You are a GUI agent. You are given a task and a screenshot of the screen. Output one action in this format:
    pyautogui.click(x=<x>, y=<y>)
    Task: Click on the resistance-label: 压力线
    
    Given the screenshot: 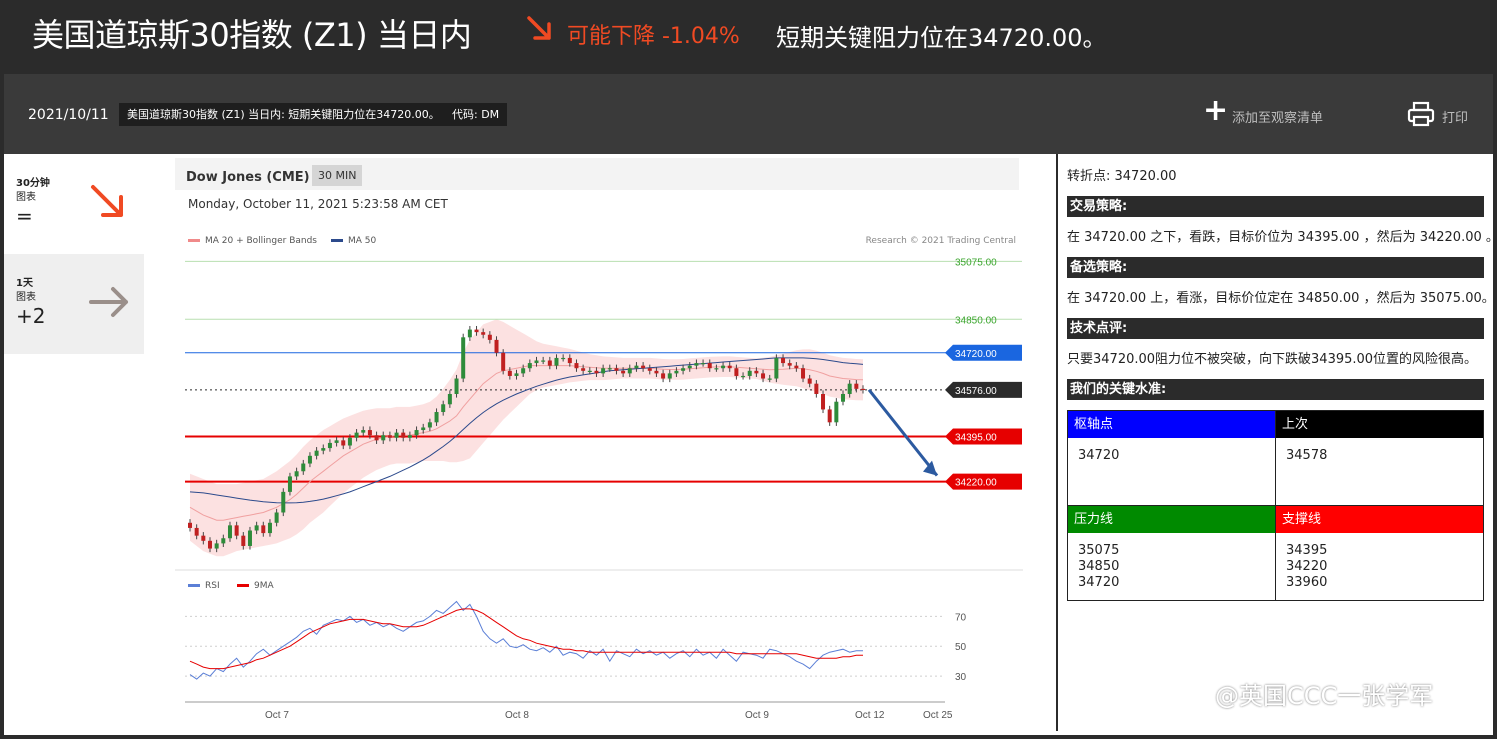 What is the action you would take?
    pyautogui.click(x=1171, y=519)
    